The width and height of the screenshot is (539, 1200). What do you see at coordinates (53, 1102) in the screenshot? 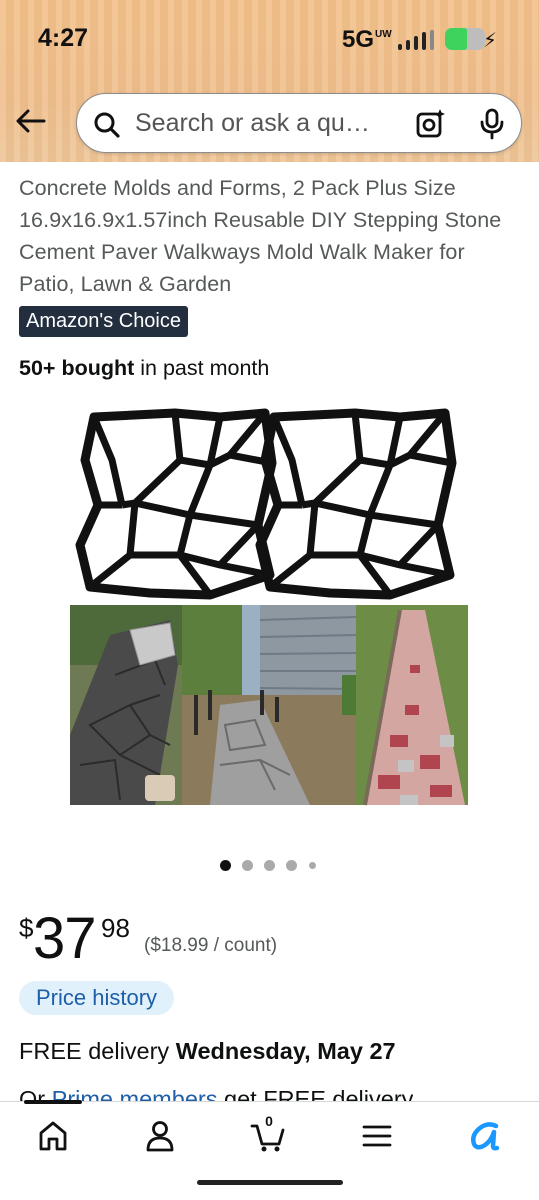
I see `active-tab-indicator` at bounding box center [53, 1102].